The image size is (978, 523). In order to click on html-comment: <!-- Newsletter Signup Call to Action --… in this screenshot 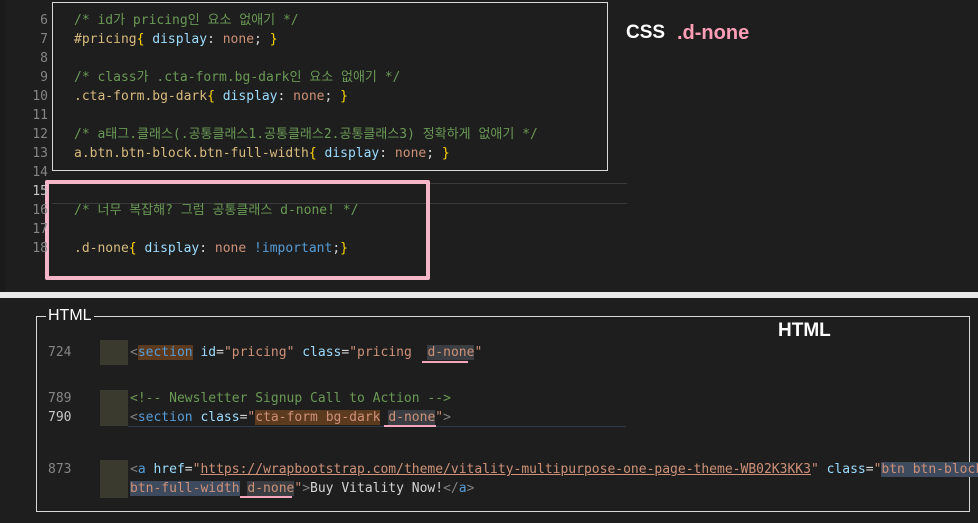, I will do `click(290, 398)`.